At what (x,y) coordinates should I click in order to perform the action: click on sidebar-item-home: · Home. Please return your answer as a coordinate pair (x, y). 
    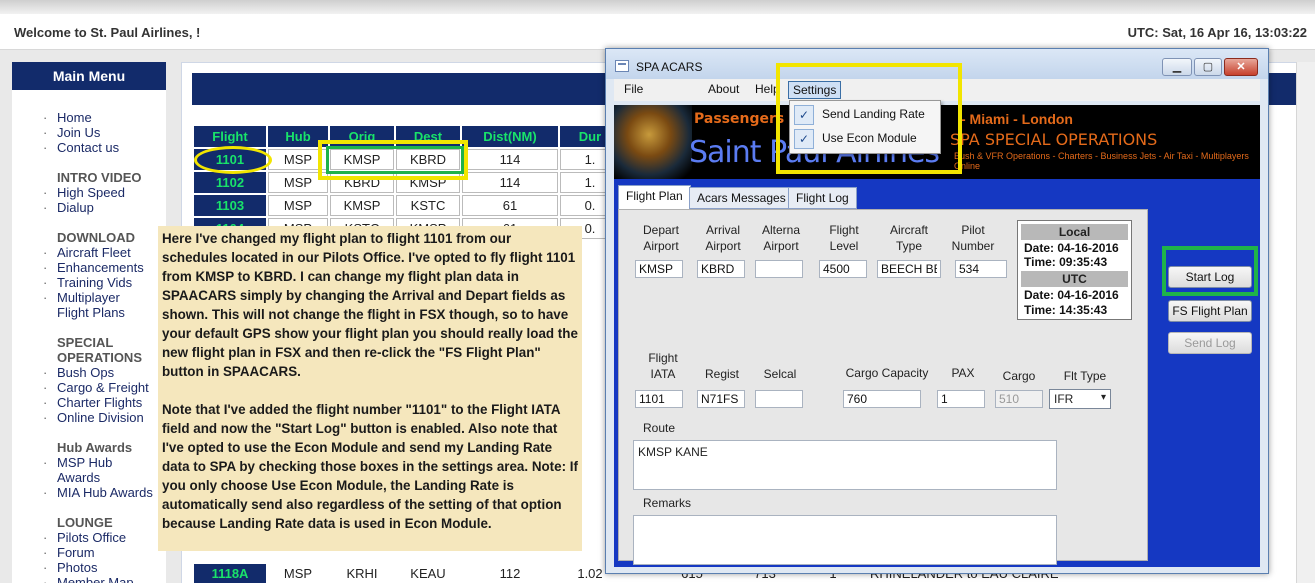
    Looking at the image, I should click on (89, 117).